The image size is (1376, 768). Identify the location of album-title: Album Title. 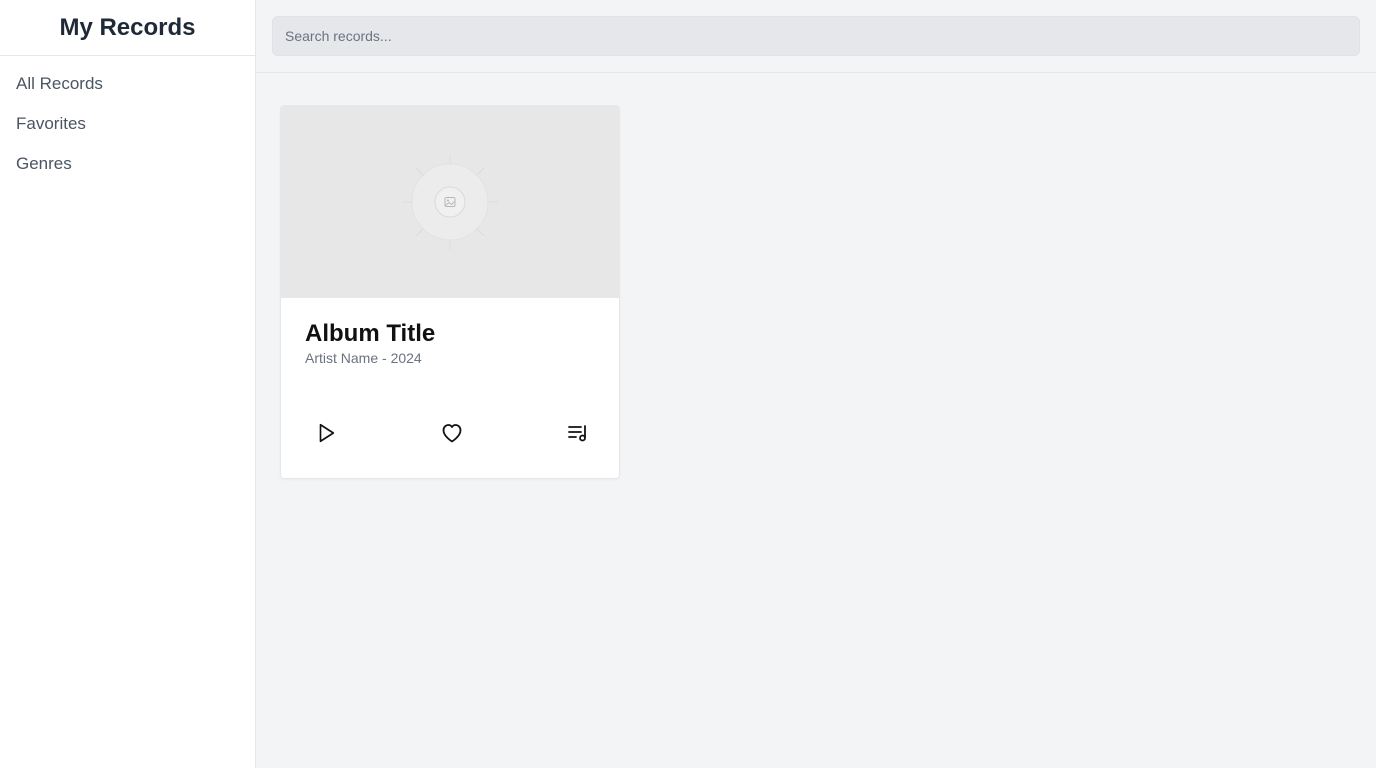
(370, 333).